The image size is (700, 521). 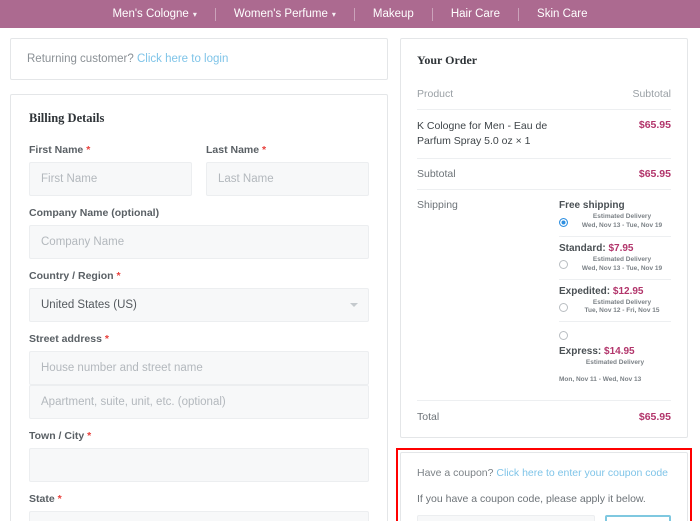 What do you see at coordinates (199, 465) in the screenshot?
I see `town-city-input` at bounding box center [199, 465].